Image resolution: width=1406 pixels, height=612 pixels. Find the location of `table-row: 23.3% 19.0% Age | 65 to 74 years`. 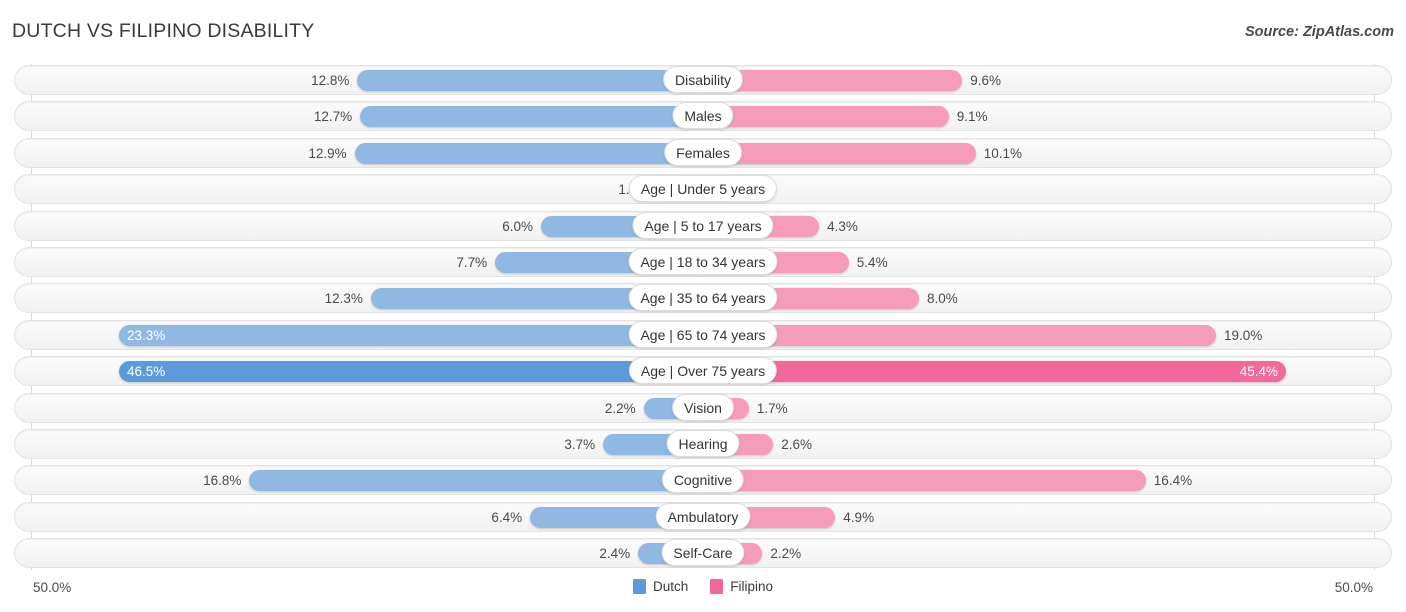

table-row: 23.3% 19.0% Age | 65 to 74 years is located at coordinates (703, 335).